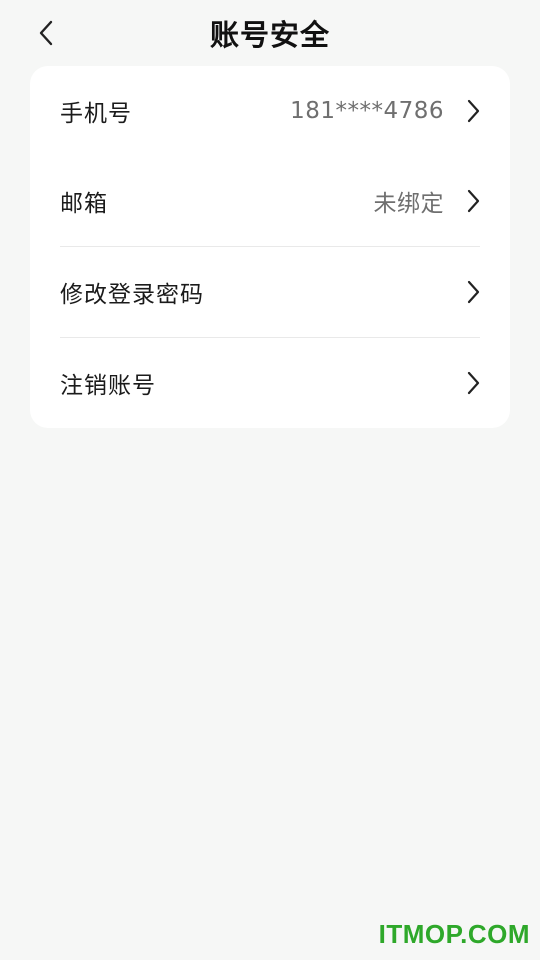 The height and width of the screenshot is (960, 540). I want to click on row-value: 181****4786, so click(367, 111).